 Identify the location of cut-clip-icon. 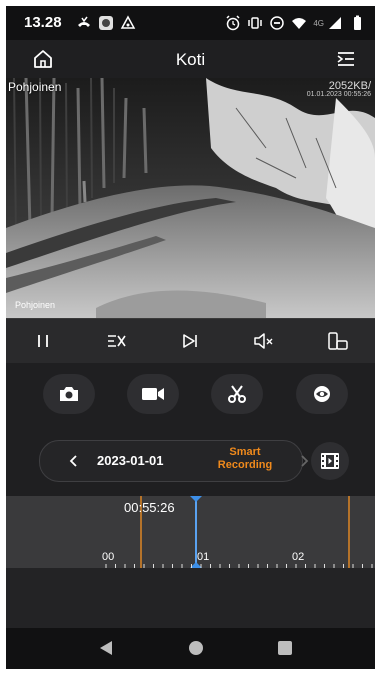
(237, 394).